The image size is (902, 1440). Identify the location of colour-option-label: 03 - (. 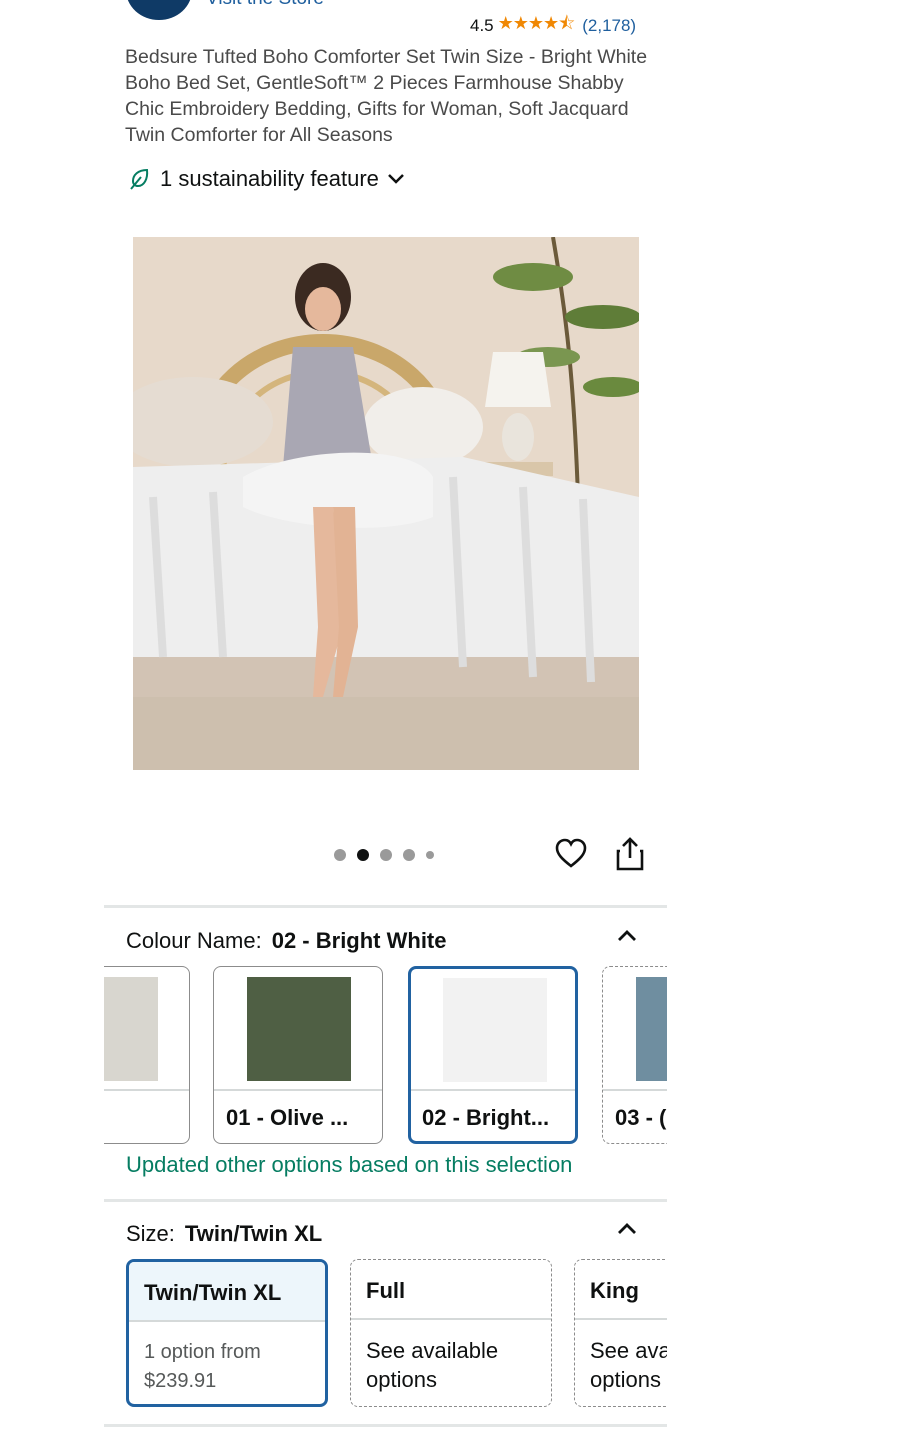
(641, 1117).